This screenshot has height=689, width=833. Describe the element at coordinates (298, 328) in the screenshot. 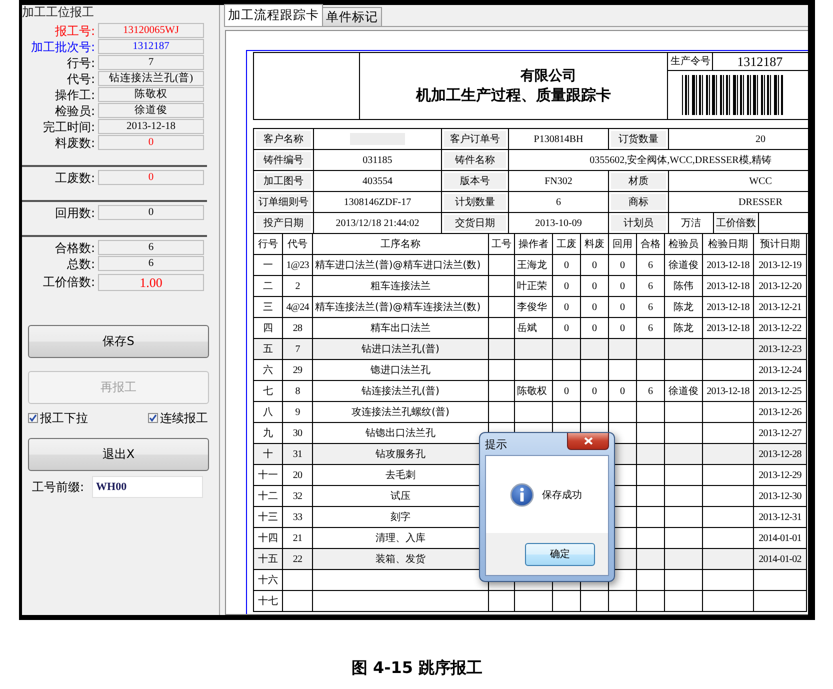

I see `table-cell: 28` at that location.